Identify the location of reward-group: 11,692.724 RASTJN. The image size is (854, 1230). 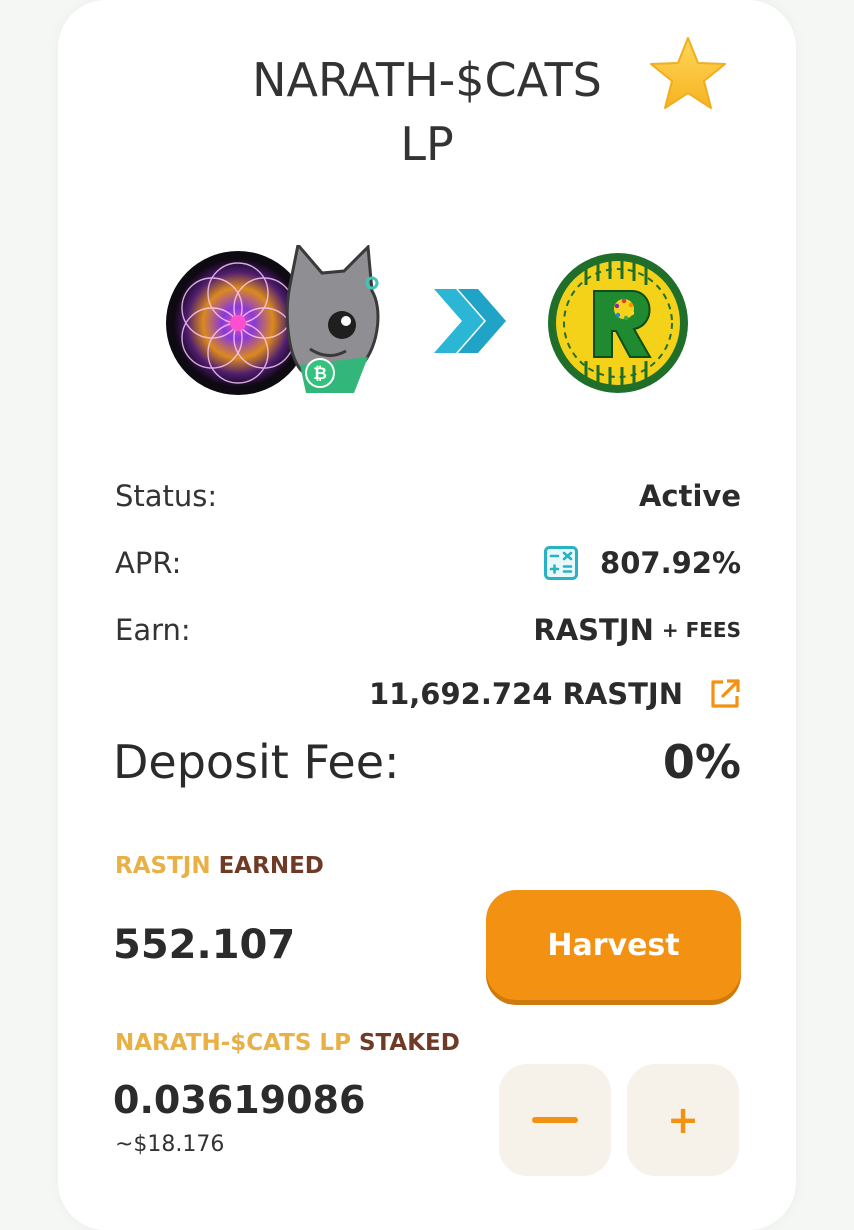
(555, 694).